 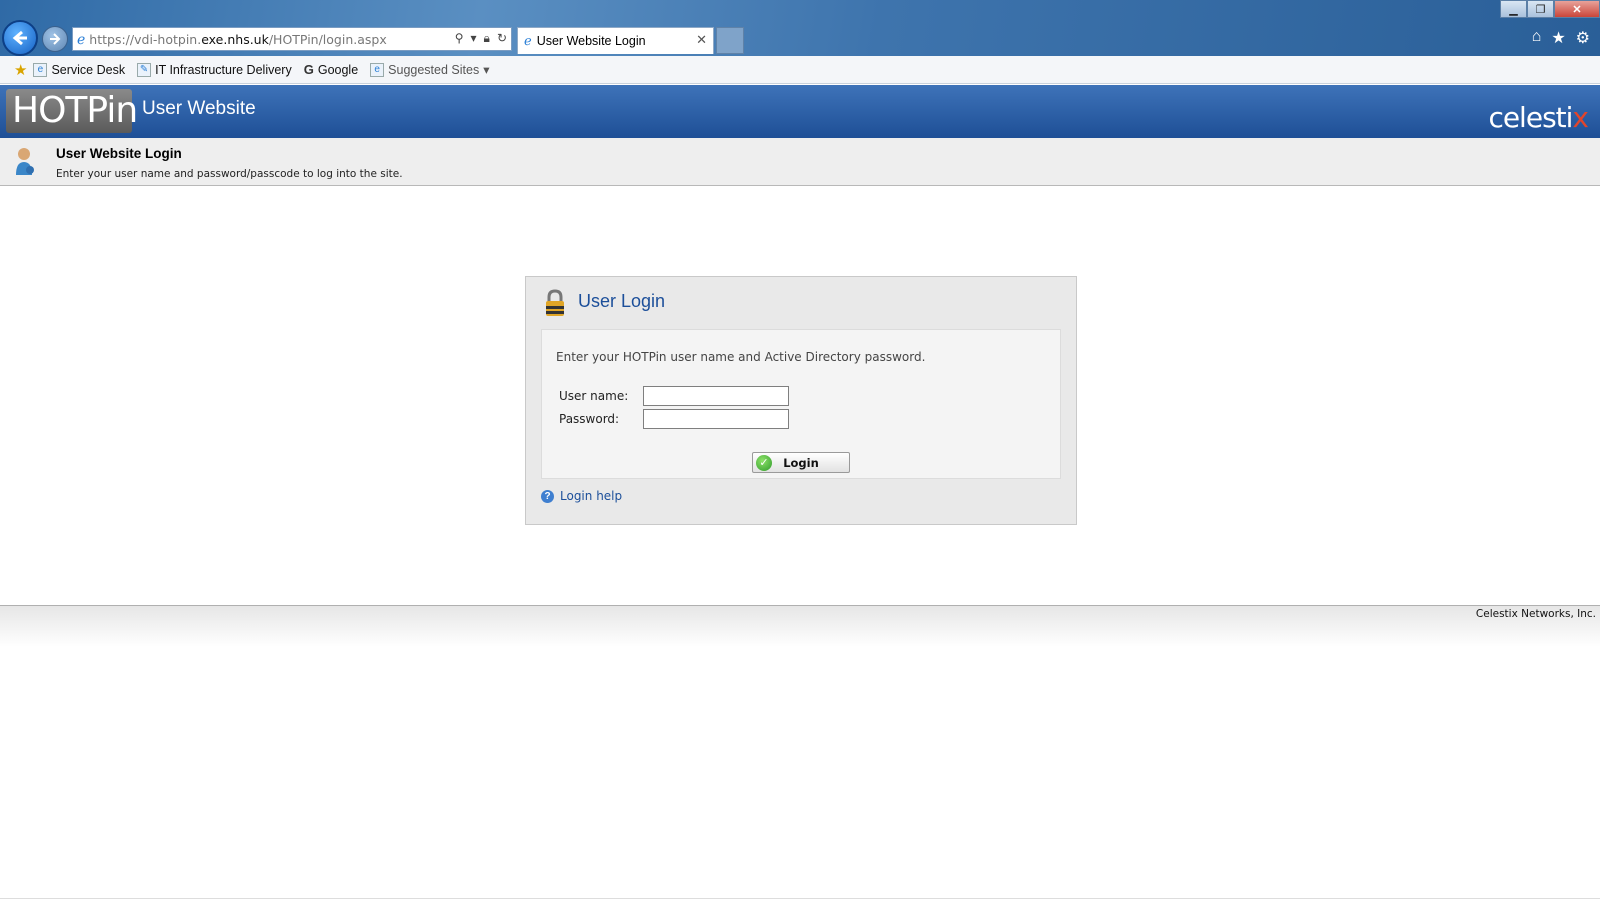 I want to click on login-button: ✓ Login, so click(x=801, y=462).